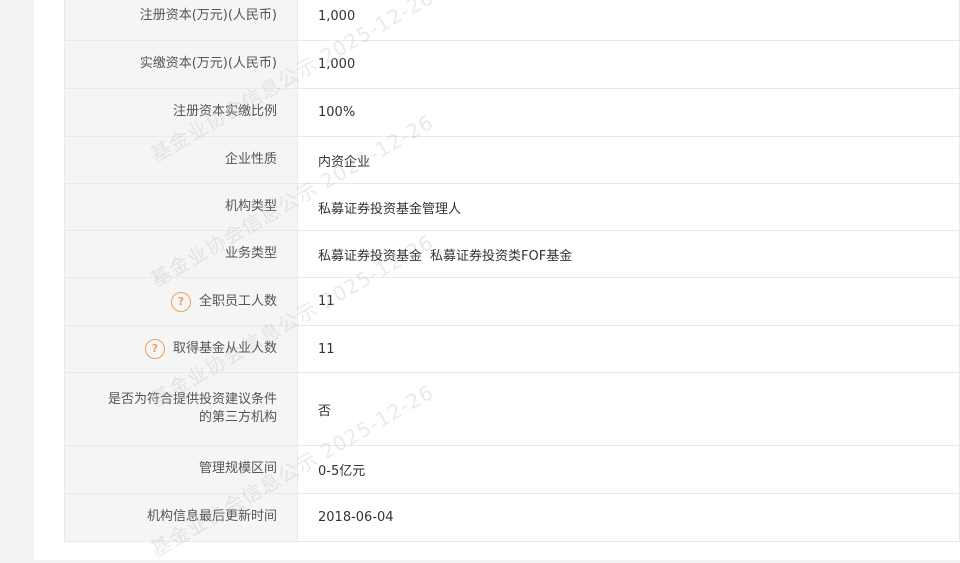 This screenshot has width=960, height=563. I want to click on row-label: ? 取得基金从业人数, so click(181, 349).